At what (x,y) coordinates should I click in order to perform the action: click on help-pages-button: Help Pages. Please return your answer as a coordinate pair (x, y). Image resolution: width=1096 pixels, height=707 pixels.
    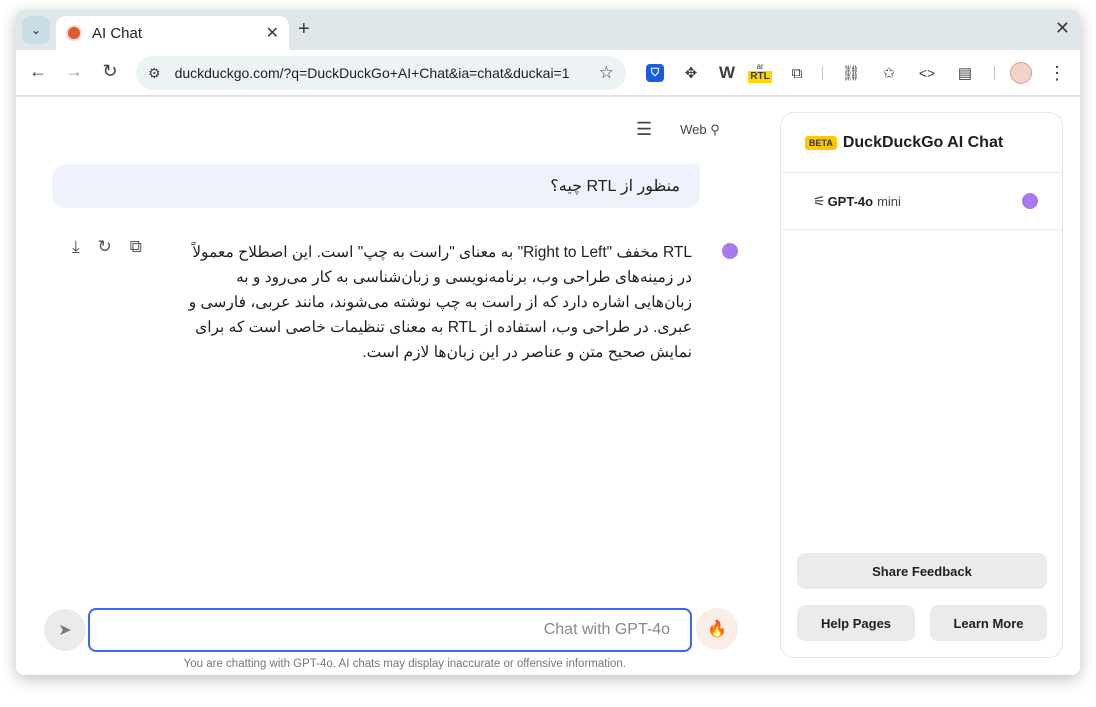
    Looking at the image, I should click on (856, 623).